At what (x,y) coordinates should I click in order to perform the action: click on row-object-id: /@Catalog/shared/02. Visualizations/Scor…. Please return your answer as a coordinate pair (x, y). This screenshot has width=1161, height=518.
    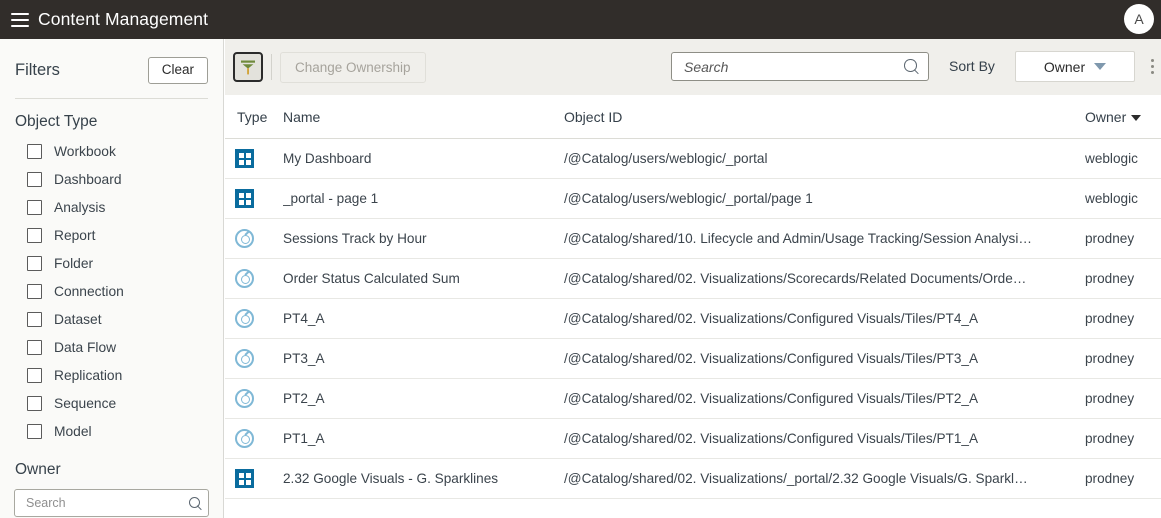
    Looking at the image, I should click on (795, 278).